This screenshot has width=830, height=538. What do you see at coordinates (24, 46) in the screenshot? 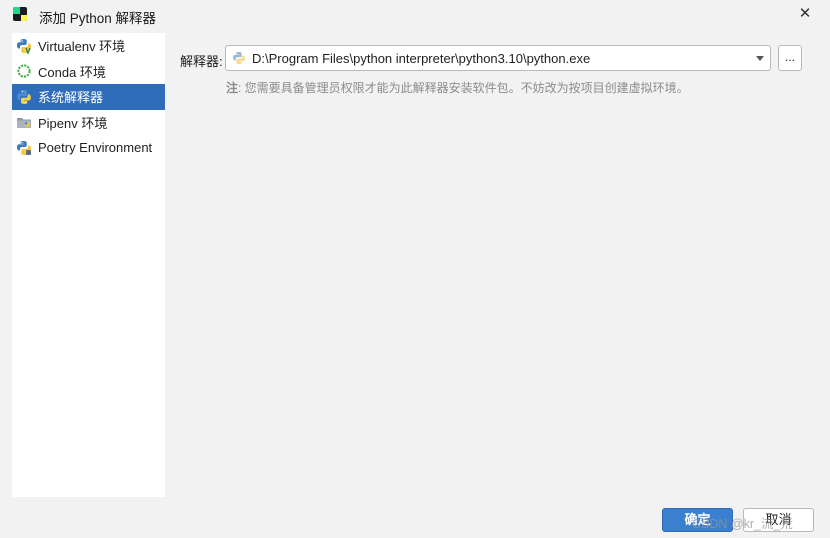
I see `python-virtualenv-icon` at bounding box center [24, 46].